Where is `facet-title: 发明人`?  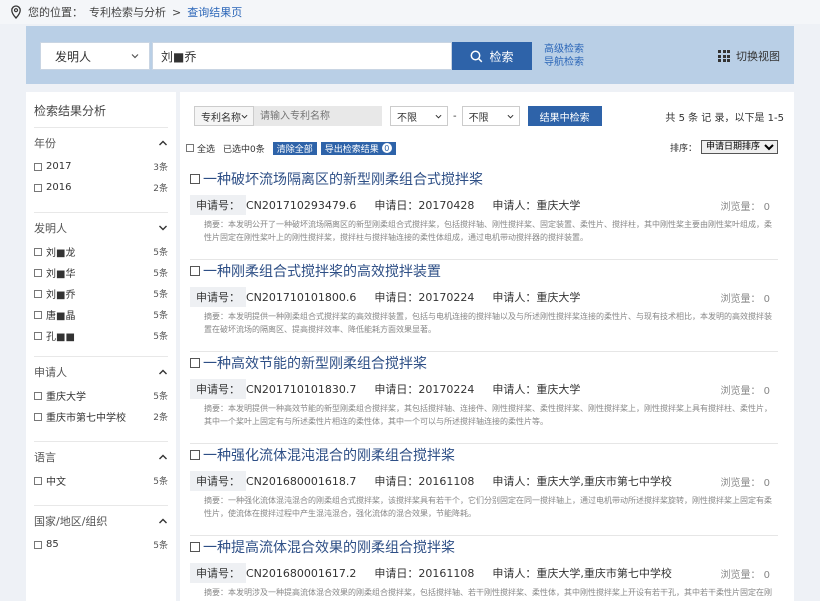
facet-title: 发明人 is located at coordinates (50, 228).